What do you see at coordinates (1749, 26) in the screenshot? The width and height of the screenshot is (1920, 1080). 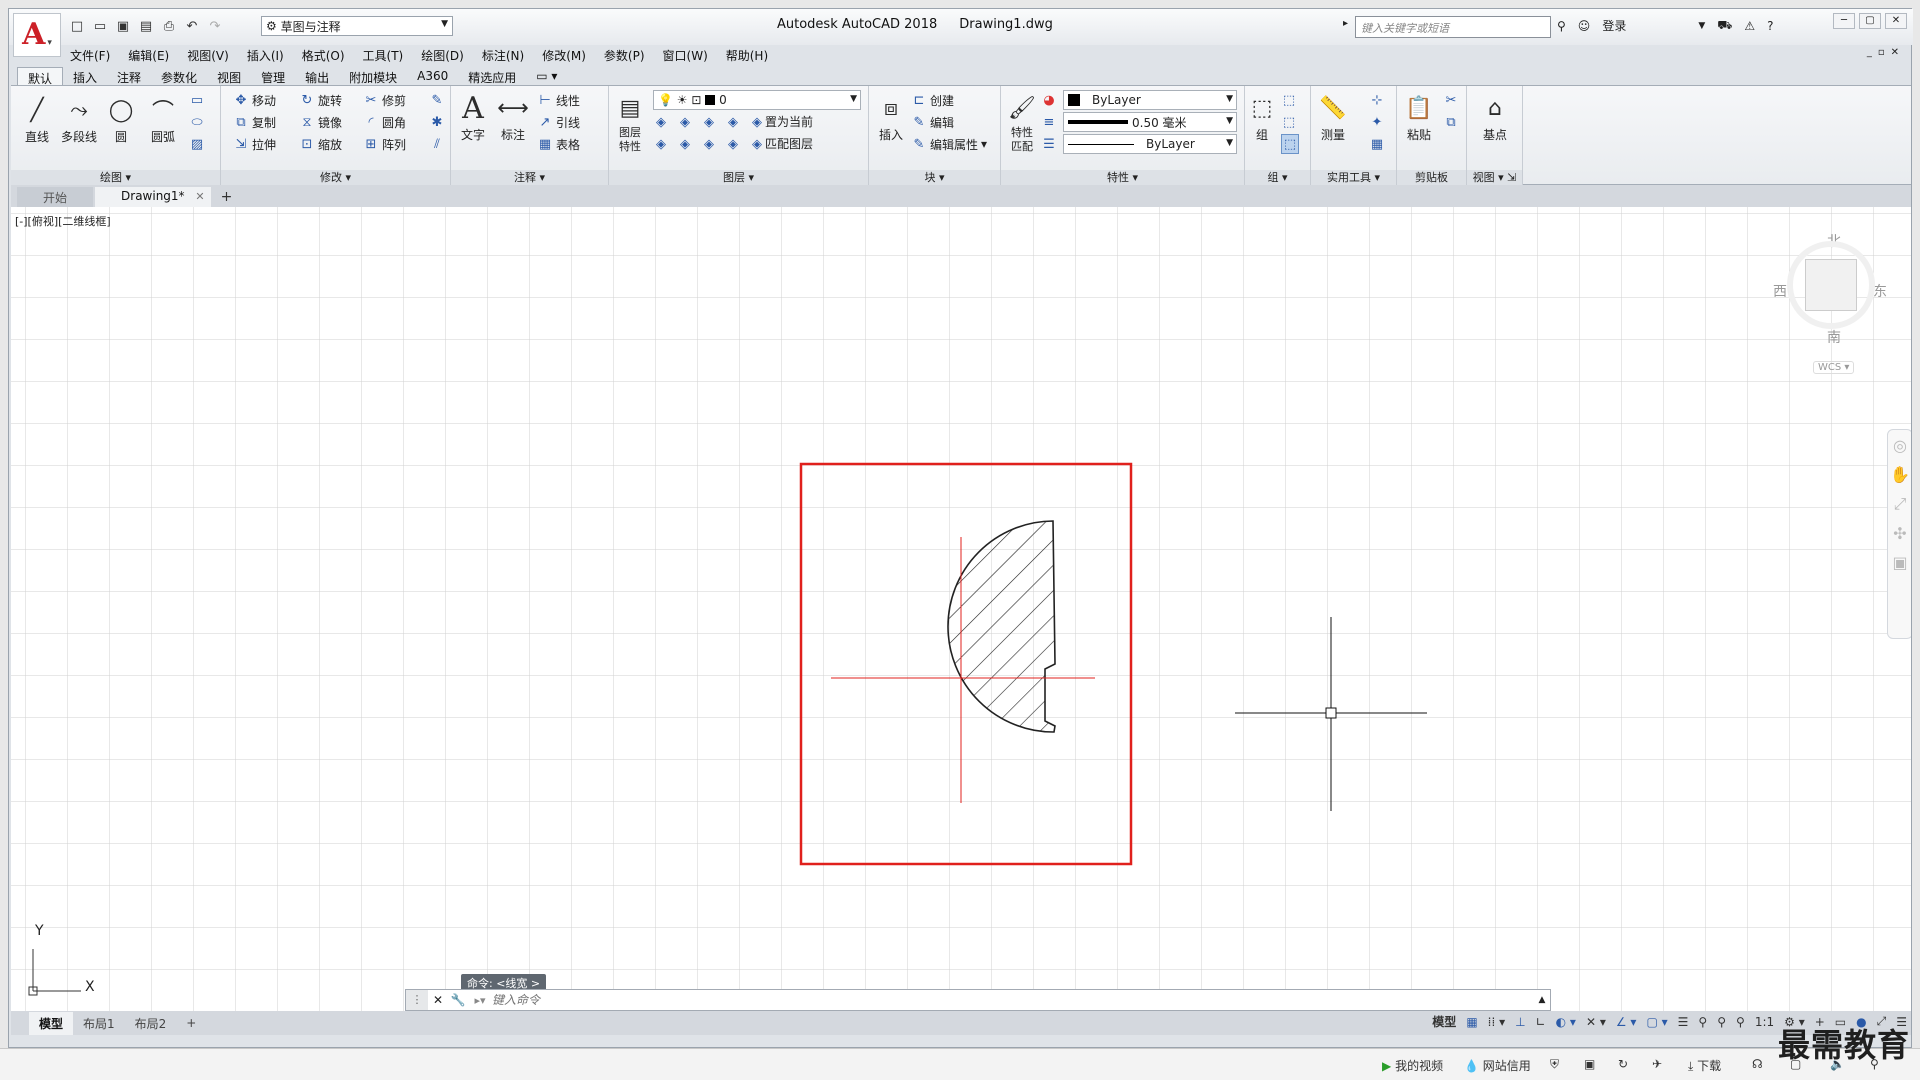 I see `exchange-icon: ⚠` at bounding box center [1749, 26].